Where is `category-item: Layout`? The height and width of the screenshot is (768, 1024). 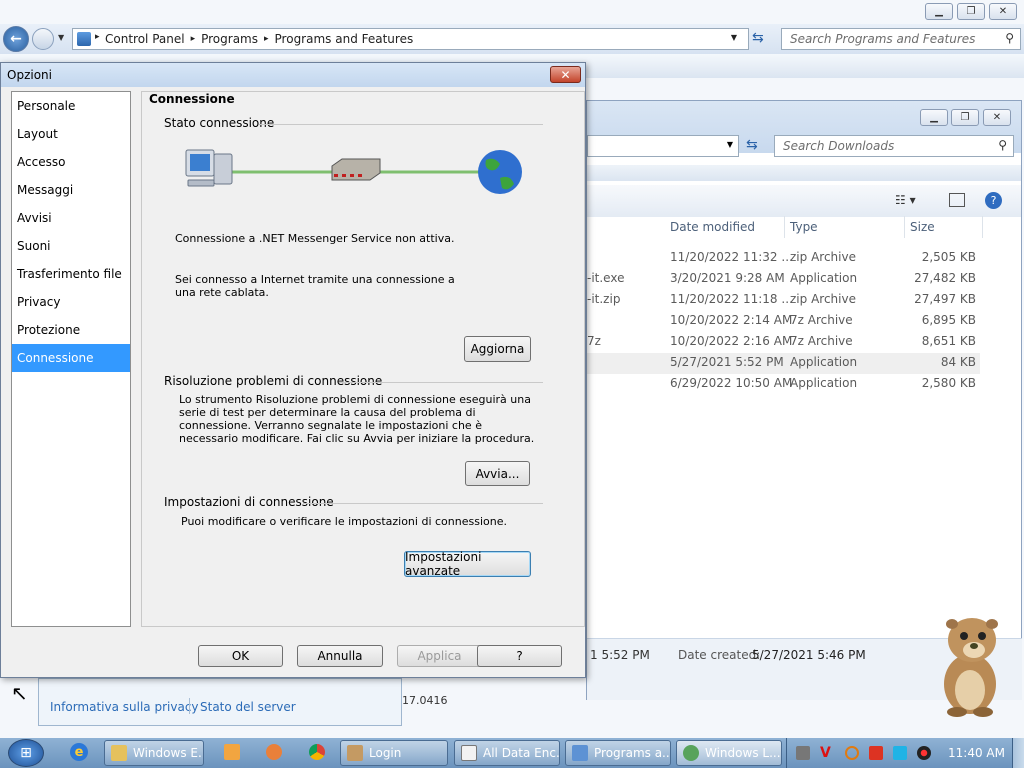
category-item: Layout is located at coordinates (71, 134).